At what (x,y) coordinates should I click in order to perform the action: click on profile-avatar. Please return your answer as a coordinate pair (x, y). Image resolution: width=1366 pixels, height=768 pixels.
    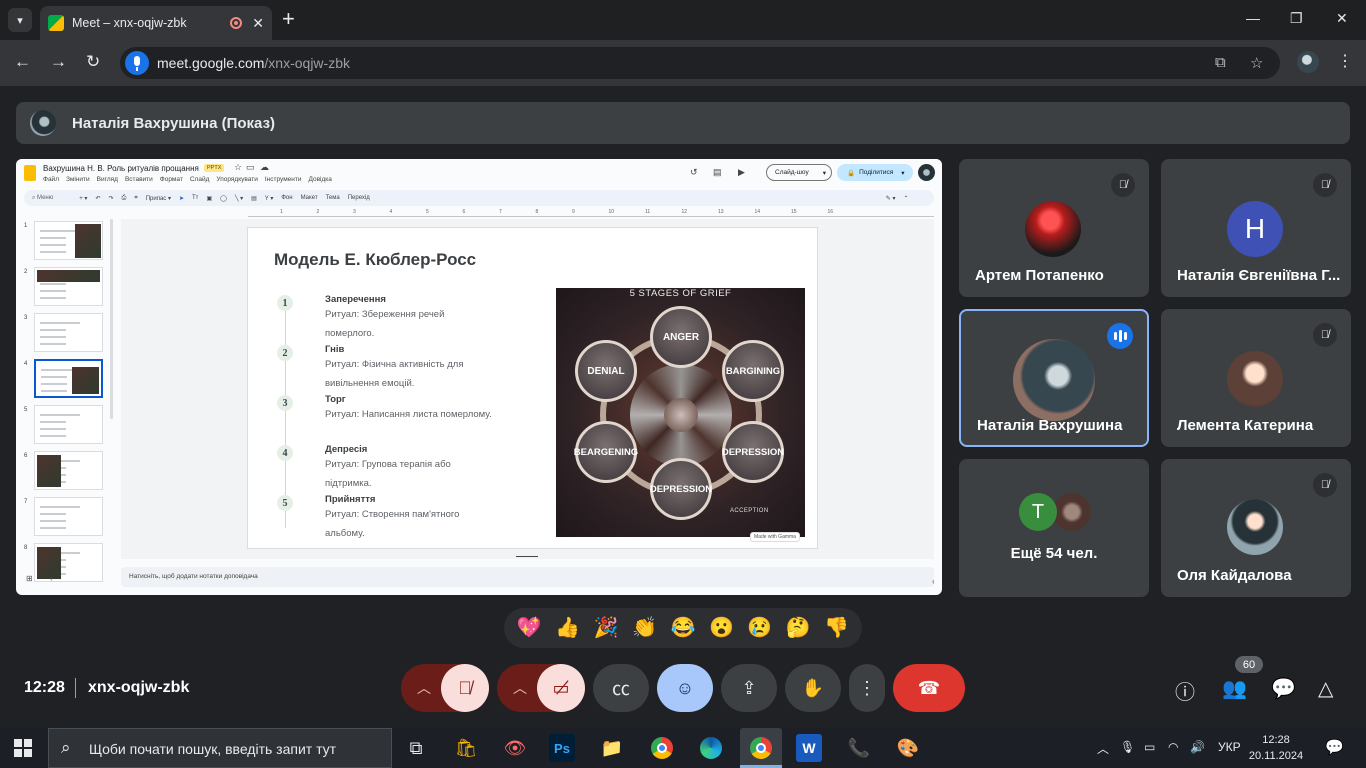
    Looking at the image, I should click on (1308, 62).